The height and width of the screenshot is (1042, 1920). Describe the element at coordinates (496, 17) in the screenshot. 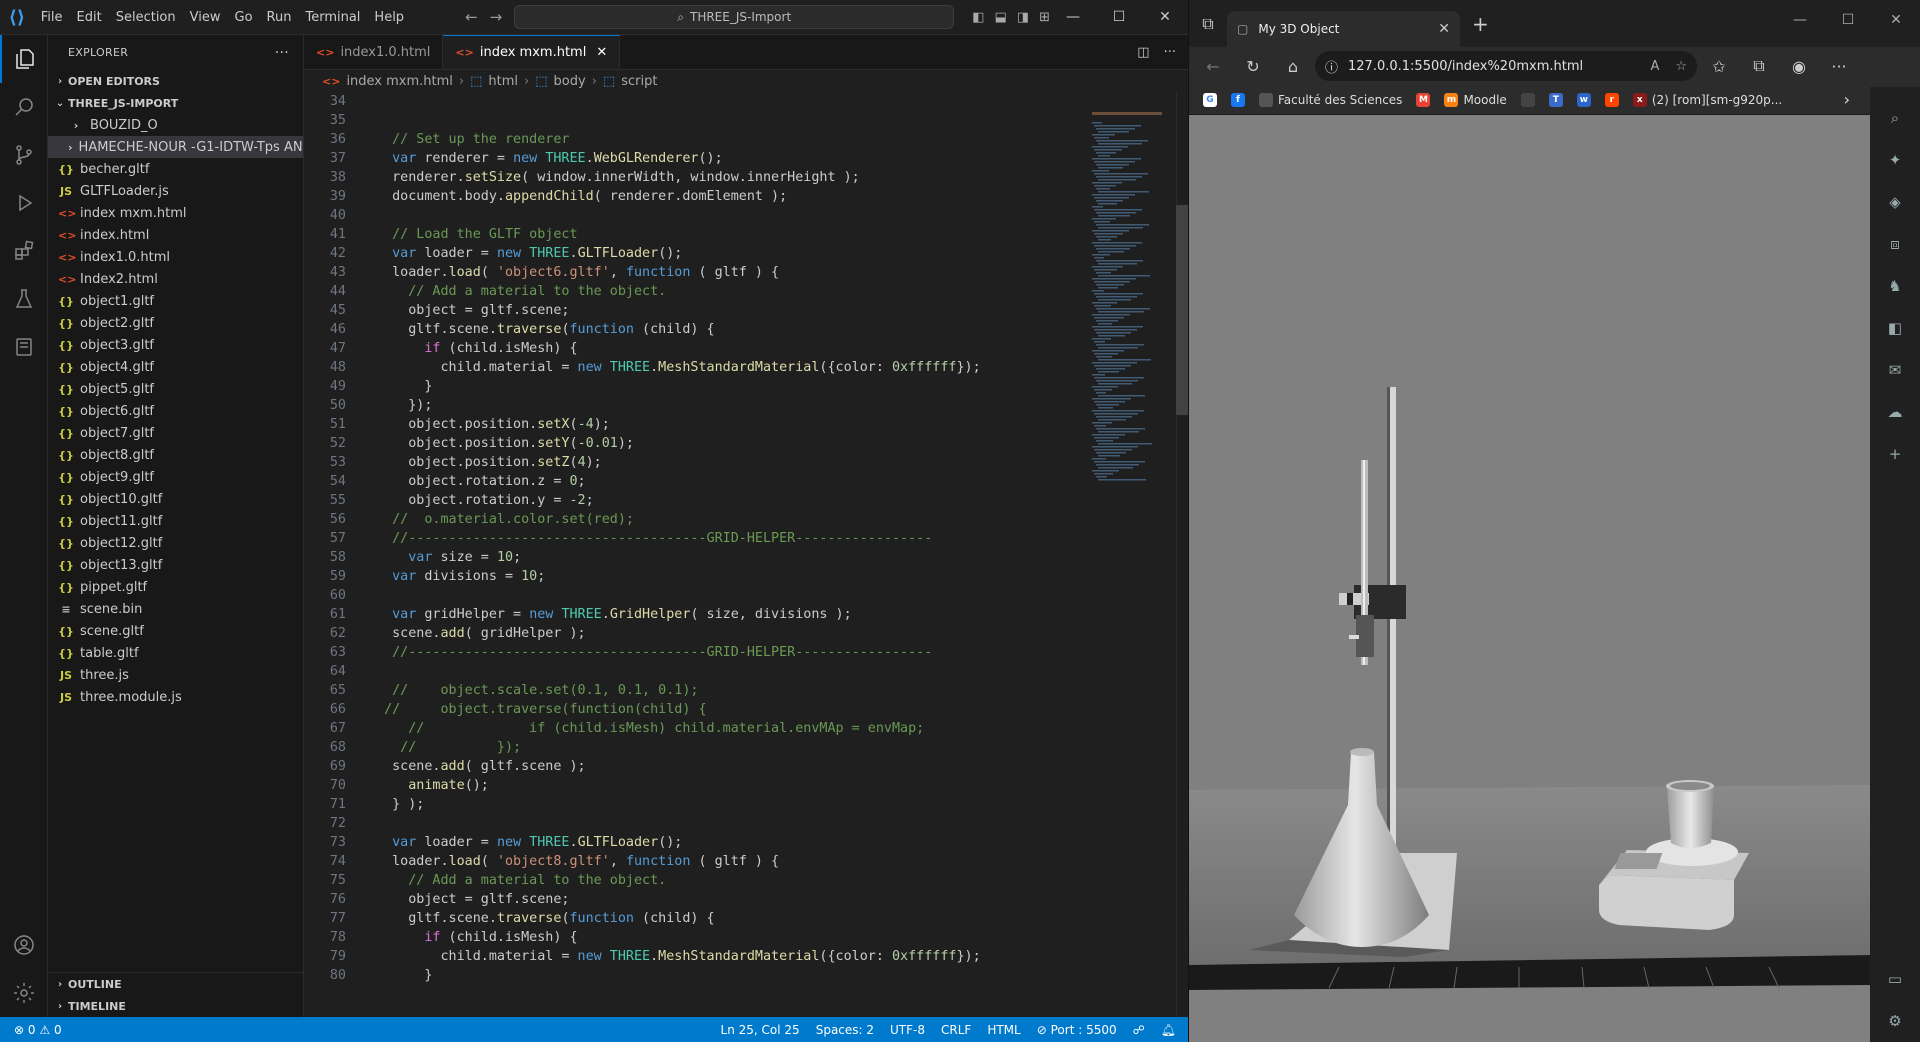

I see `forward-arrow-icon: →` at that location.